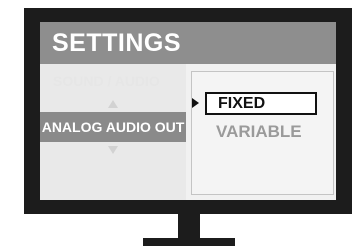 This screenshot has width=356, height=246. Describe the element at coordinates (113, 104) in the screenshot. I see `up-arrow-icon` at that location.